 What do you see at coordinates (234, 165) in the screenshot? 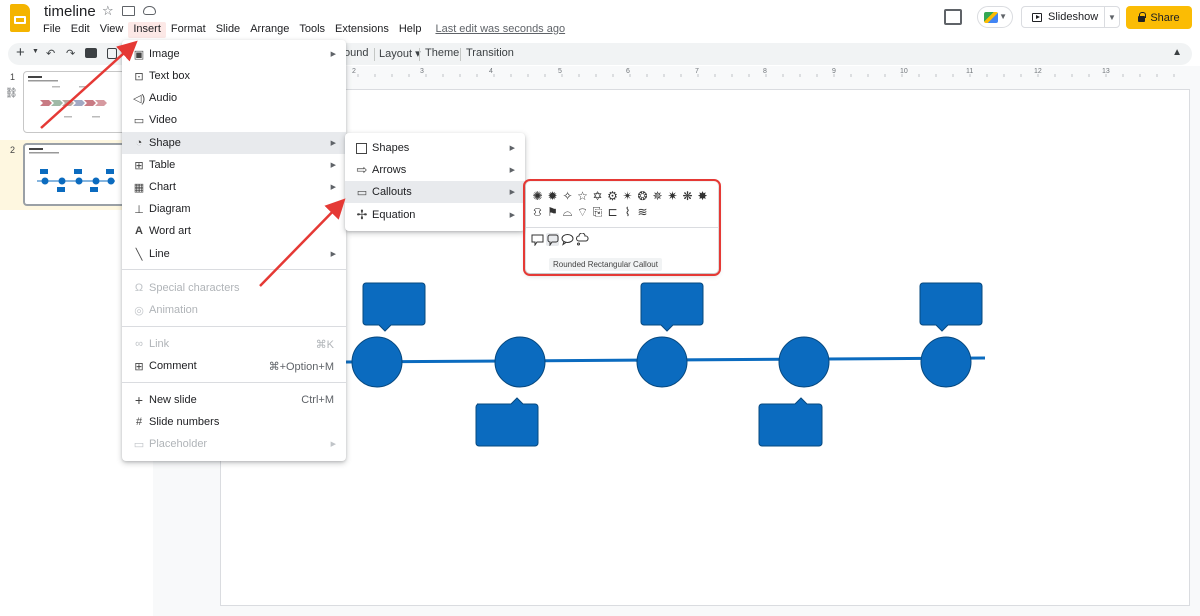
I see `menu-item-table: ⊞ Table ▶` at bounding box center [234, 165].